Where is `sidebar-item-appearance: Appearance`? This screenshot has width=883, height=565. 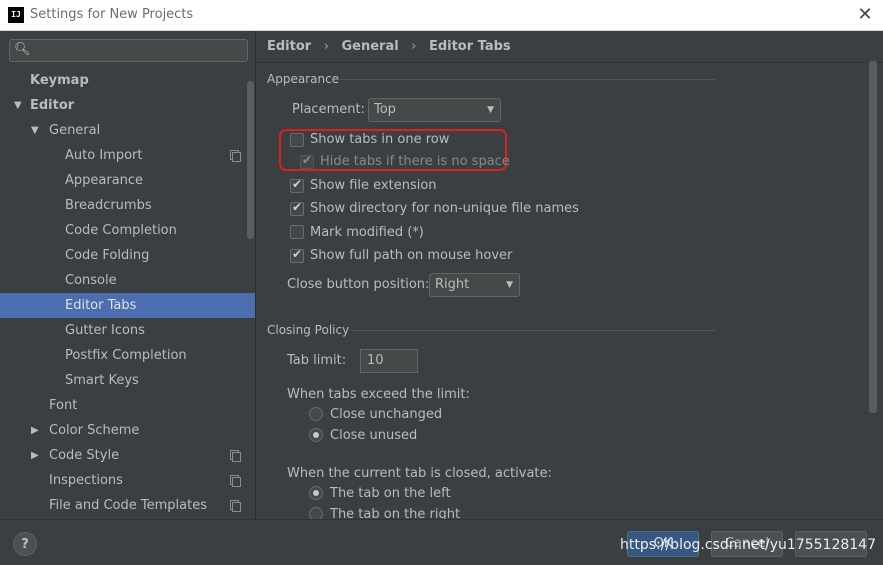
sidebar-item-appearance: Appearance is located at coordinates (127, 180).